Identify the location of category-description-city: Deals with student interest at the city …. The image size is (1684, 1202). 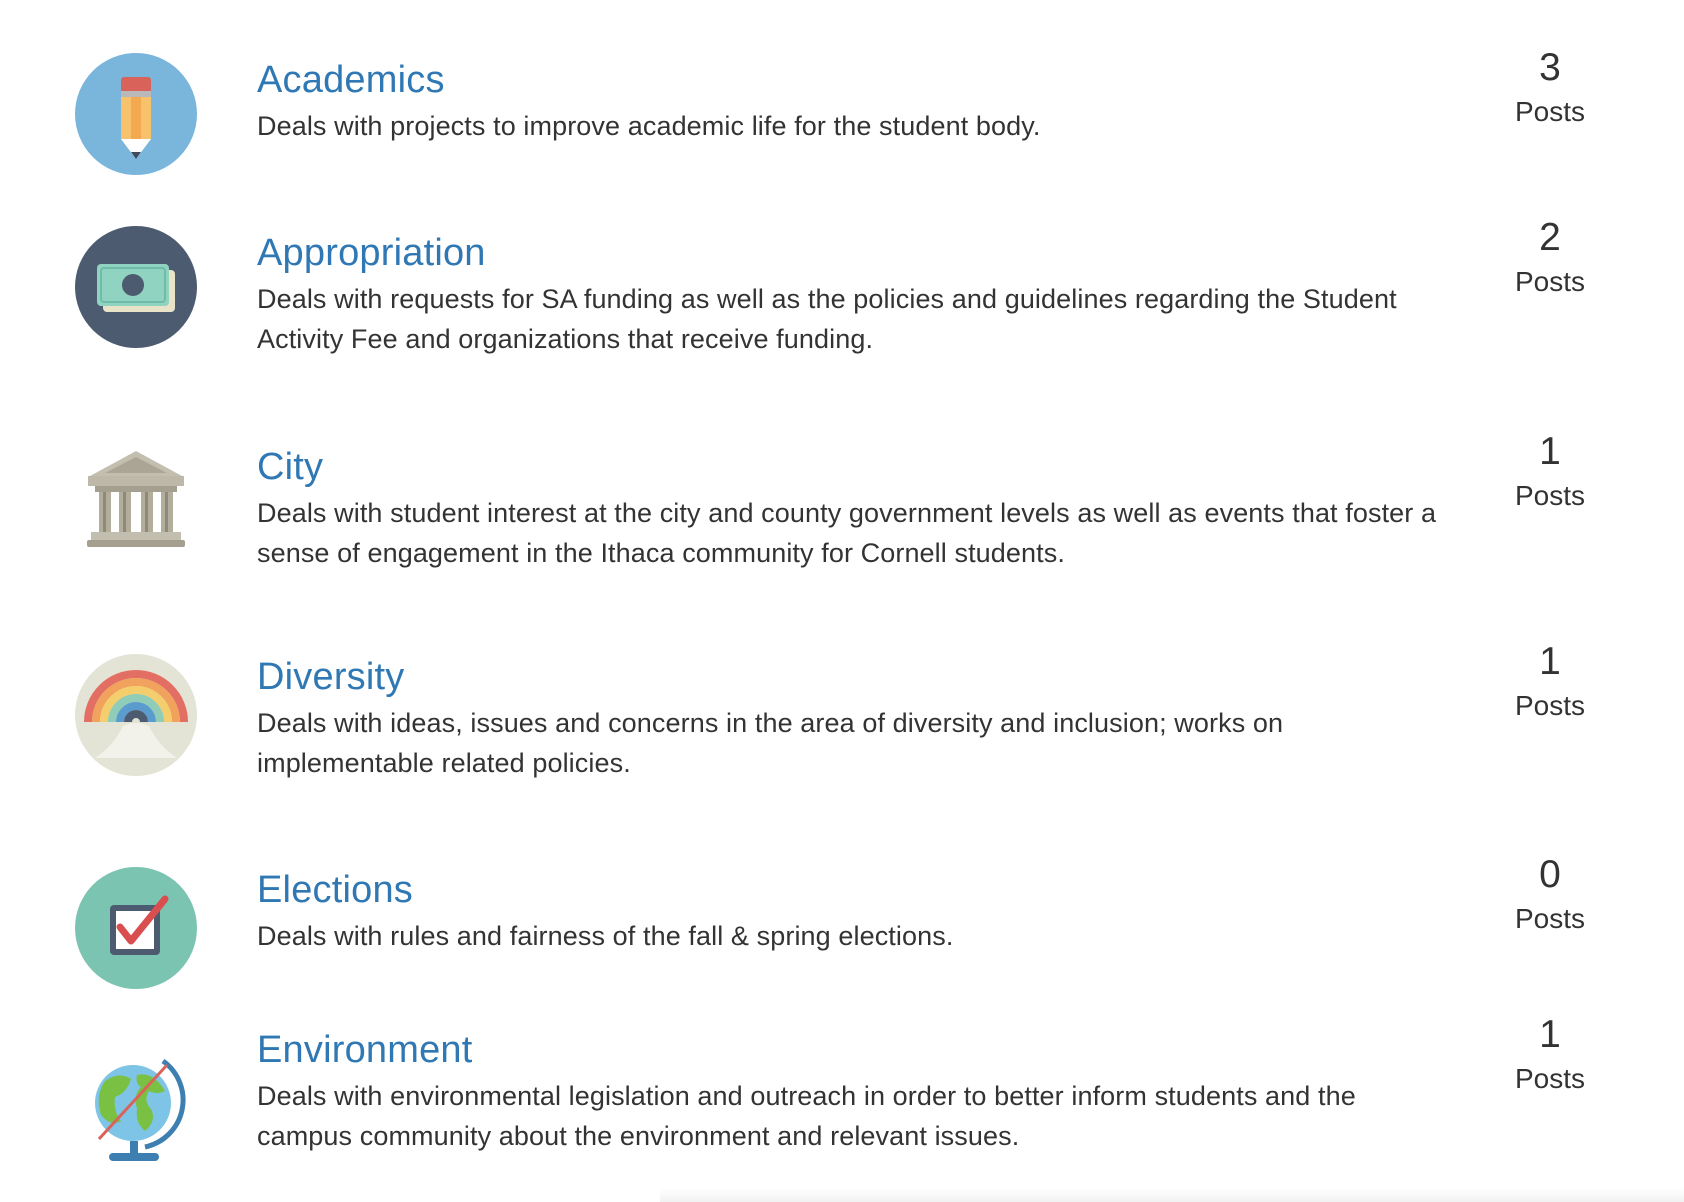
(847, 533).